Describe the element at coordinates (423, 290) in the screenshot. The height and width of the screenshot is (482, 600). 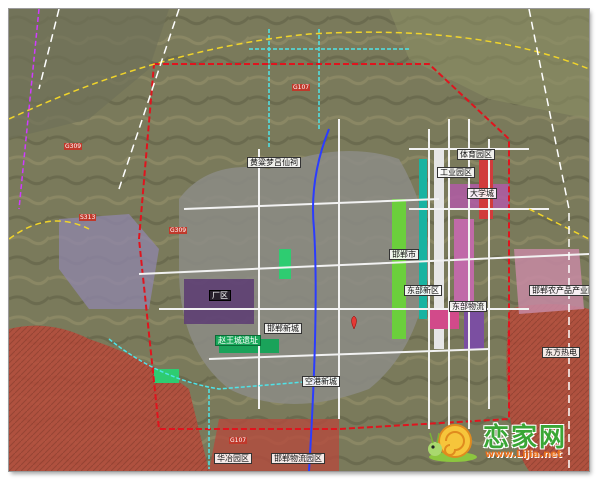
I see `label-dongcheng: 东部新区` at that location.